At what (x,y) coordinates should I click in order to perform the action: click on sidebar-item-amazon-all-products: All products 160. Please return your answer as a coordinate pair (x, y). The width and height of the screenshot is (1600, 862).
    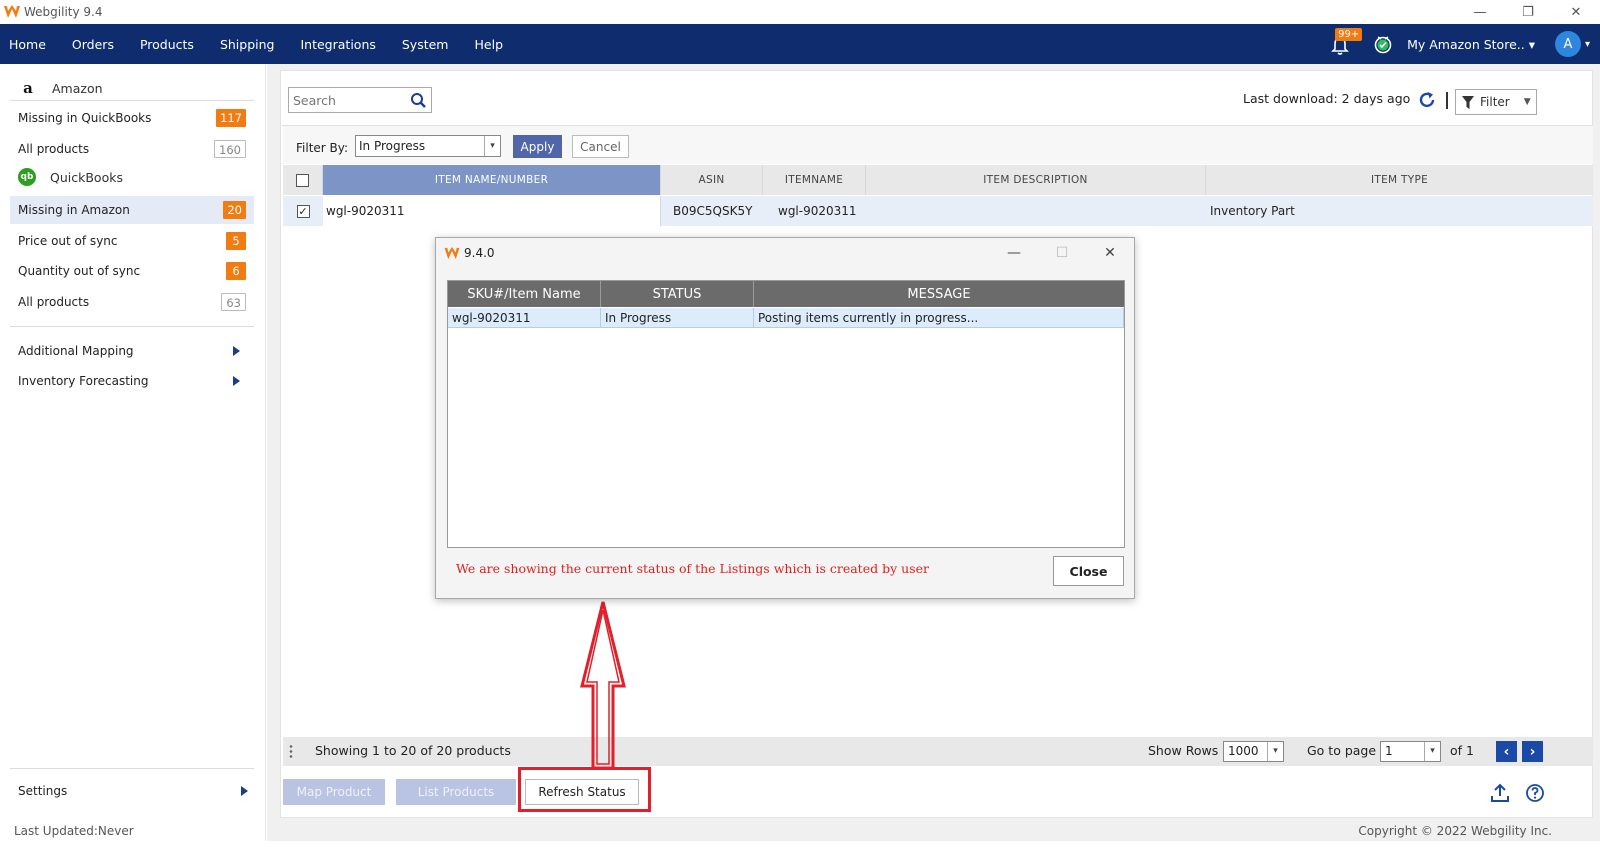
    Looking at the image, I should click on (132, 149).